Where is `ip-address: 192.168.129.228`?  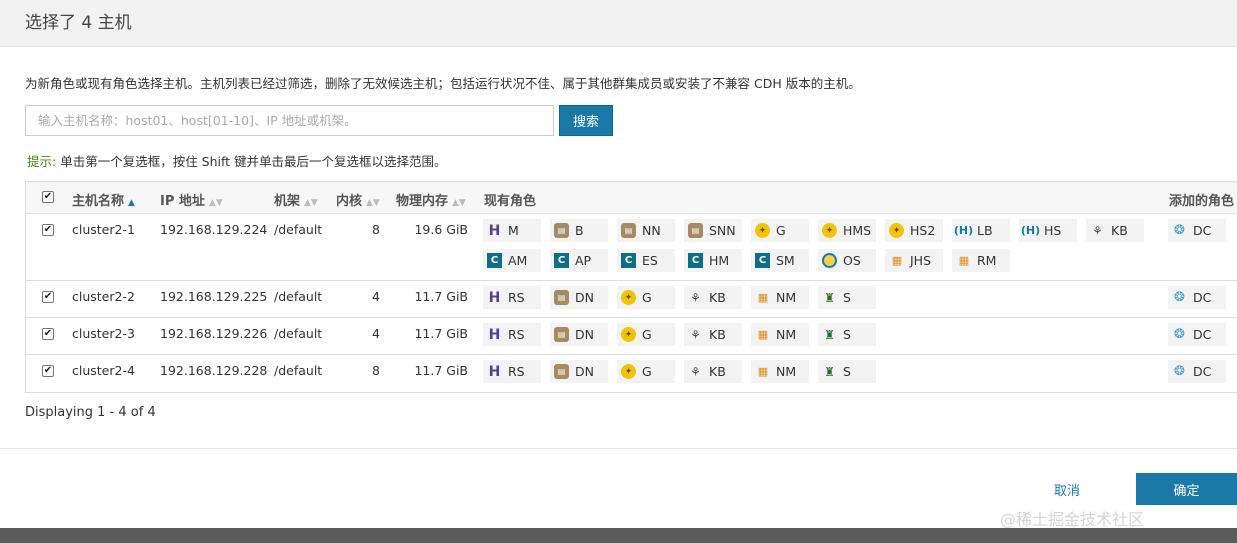 ip-address: 192.168.129.228 is located at coordinates (214, 370).